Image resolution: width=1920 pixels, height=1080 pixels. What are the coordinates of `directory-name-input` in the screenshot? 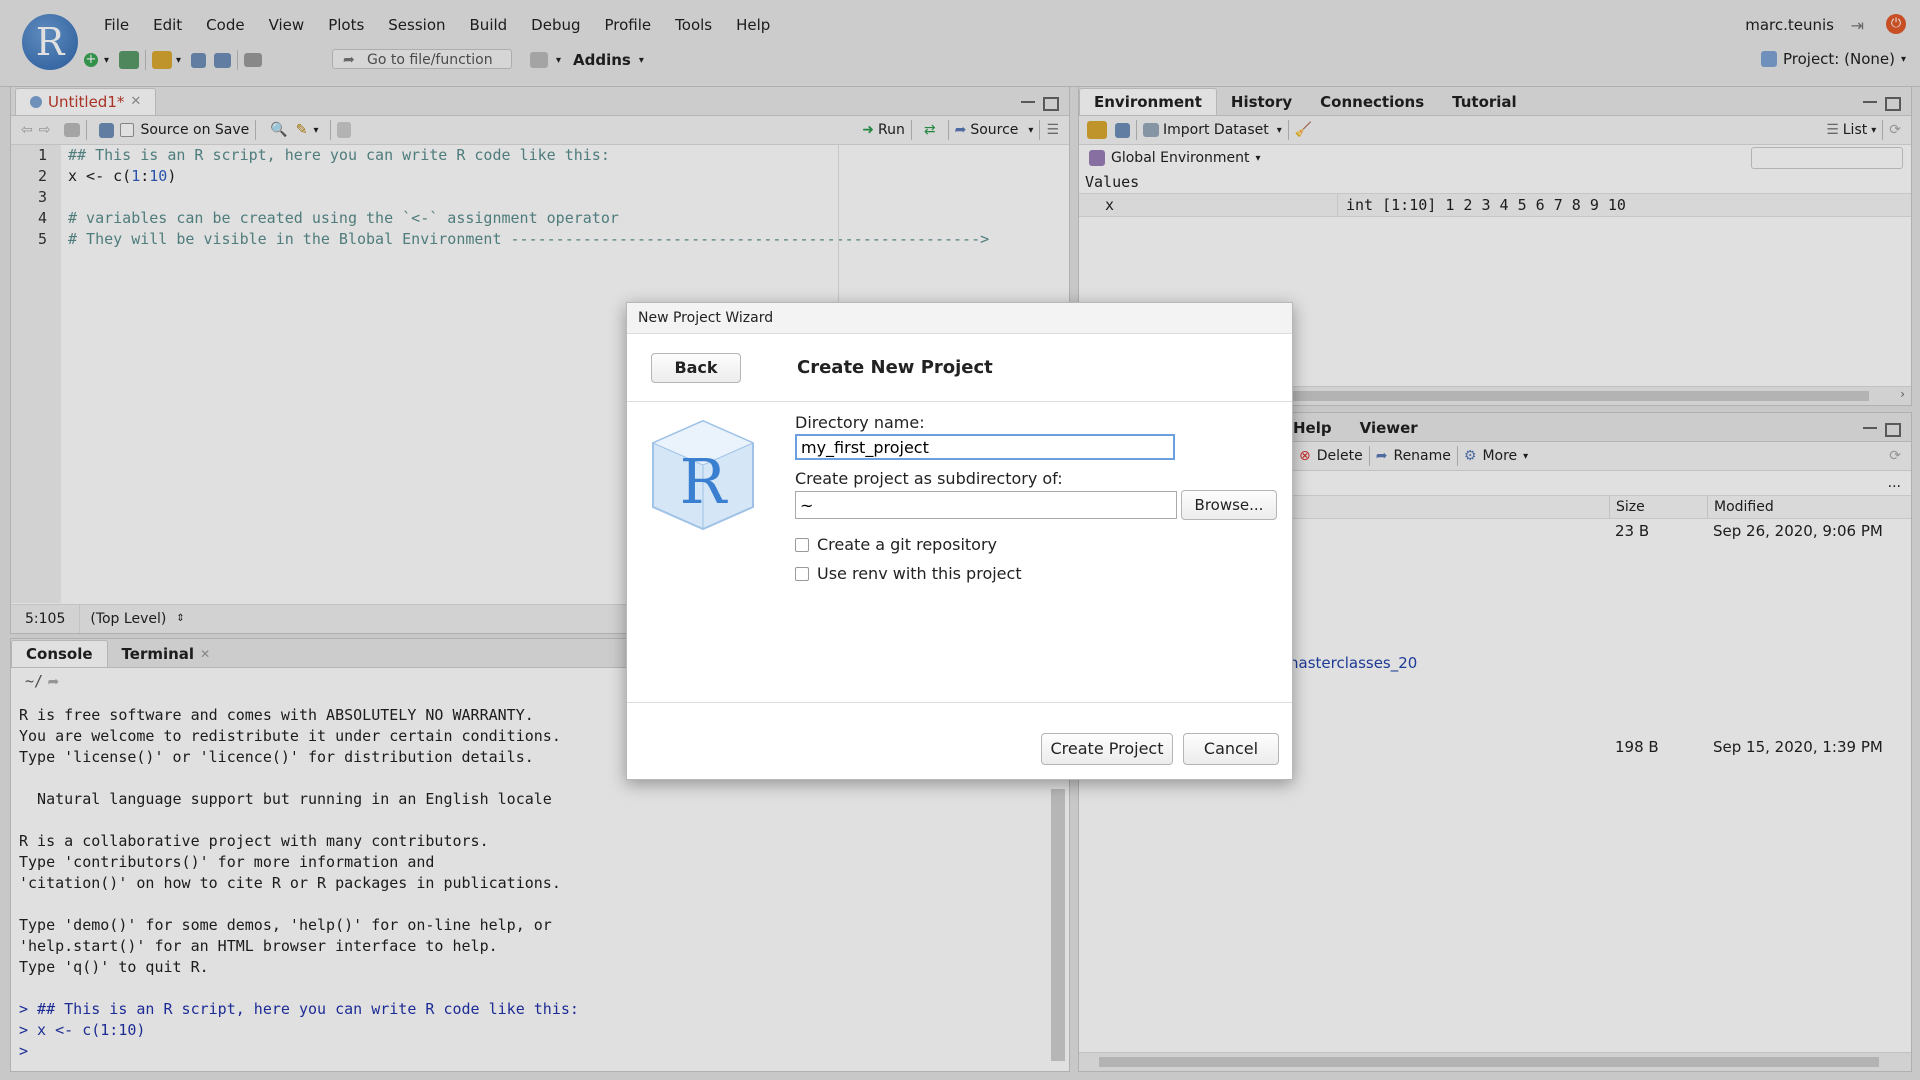 It's located at (985, 447).